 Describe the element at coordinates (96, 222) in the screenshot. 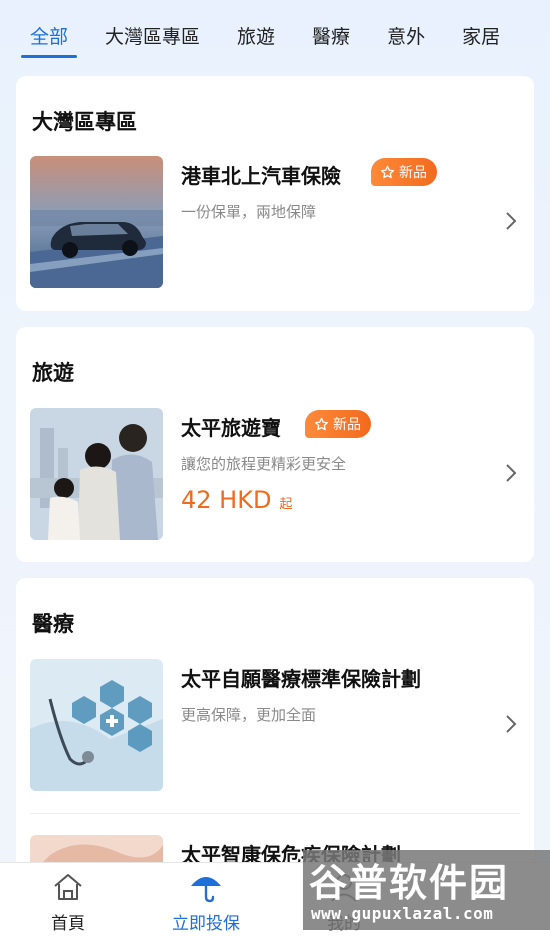

I see `product-image-car` at that location.